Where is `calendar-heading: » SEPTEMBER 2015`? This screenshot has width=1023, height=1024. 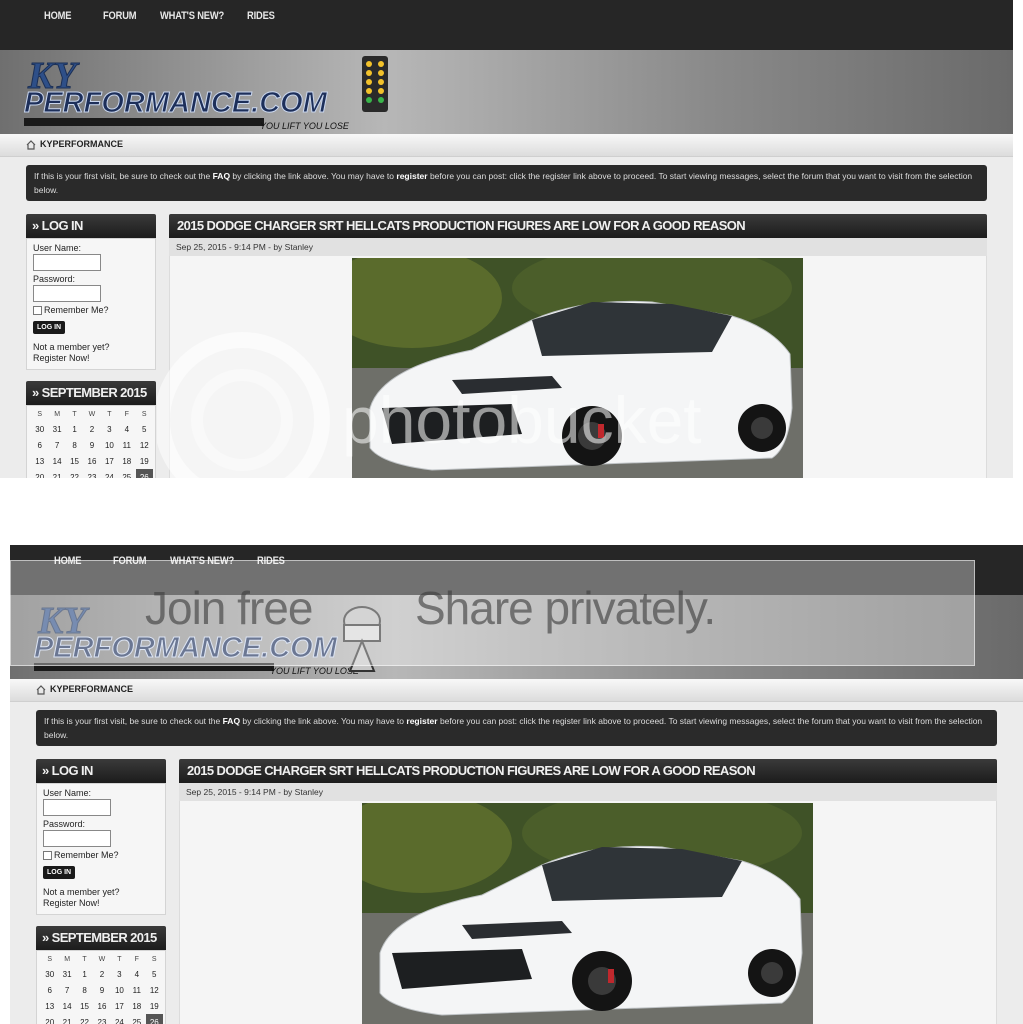 calendar-heading: » SEPTEMBER 2015 is located at coordinates (101, 938).